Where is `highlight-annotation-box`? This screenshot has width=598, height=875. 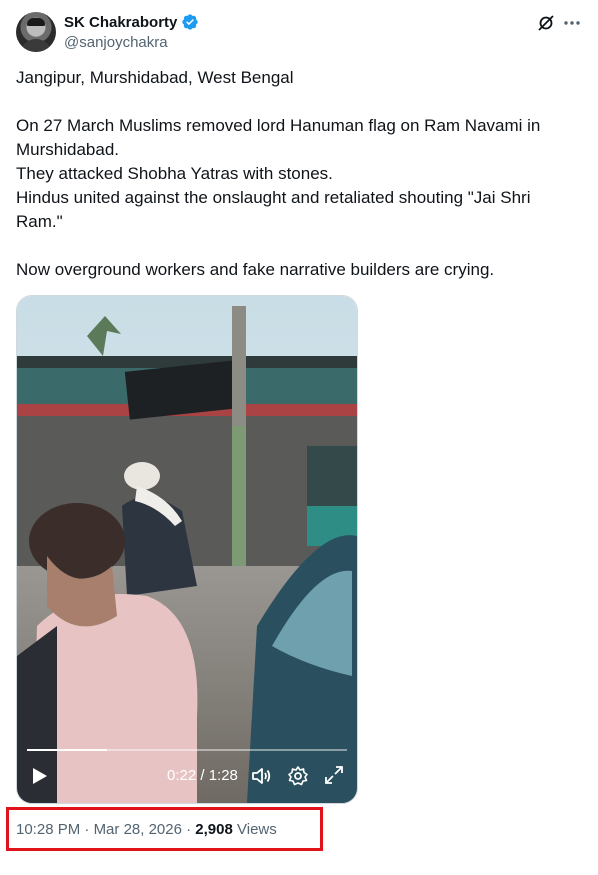 highlight-annotation-box is located at coordinates (164, 829).